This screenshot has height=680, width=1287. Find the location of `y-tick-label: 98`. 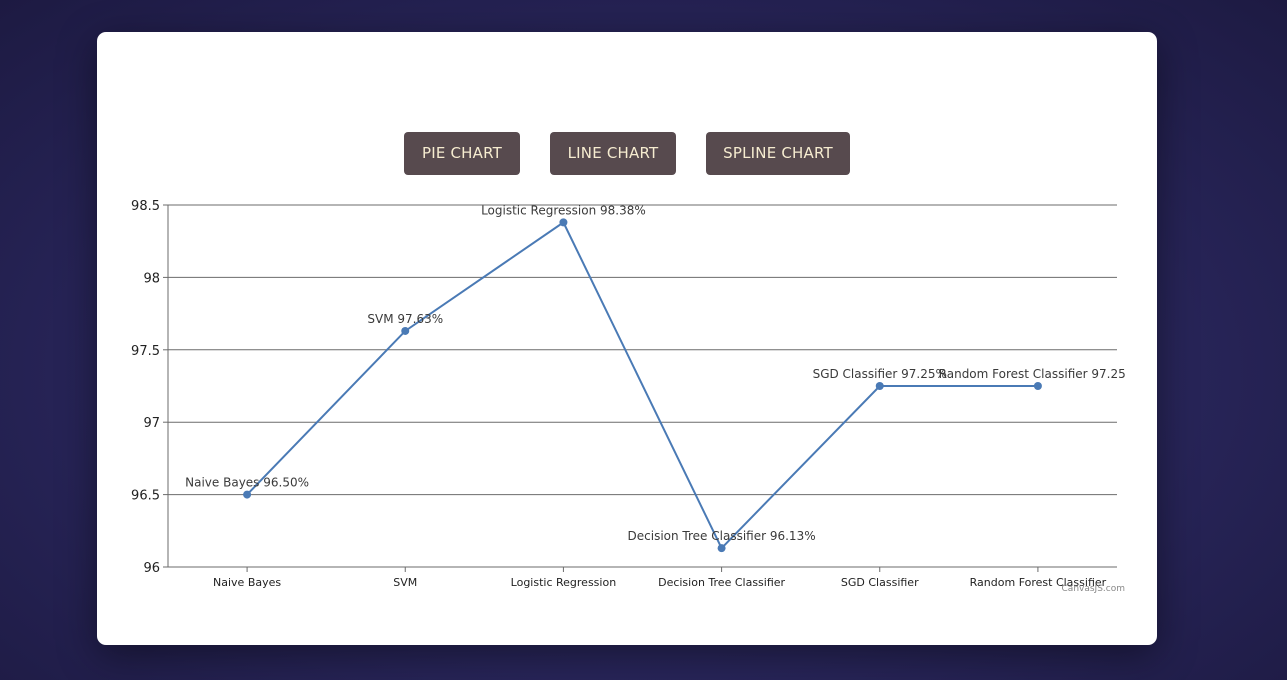

y-tick-label: 98 is located at coordinates (151, 278).